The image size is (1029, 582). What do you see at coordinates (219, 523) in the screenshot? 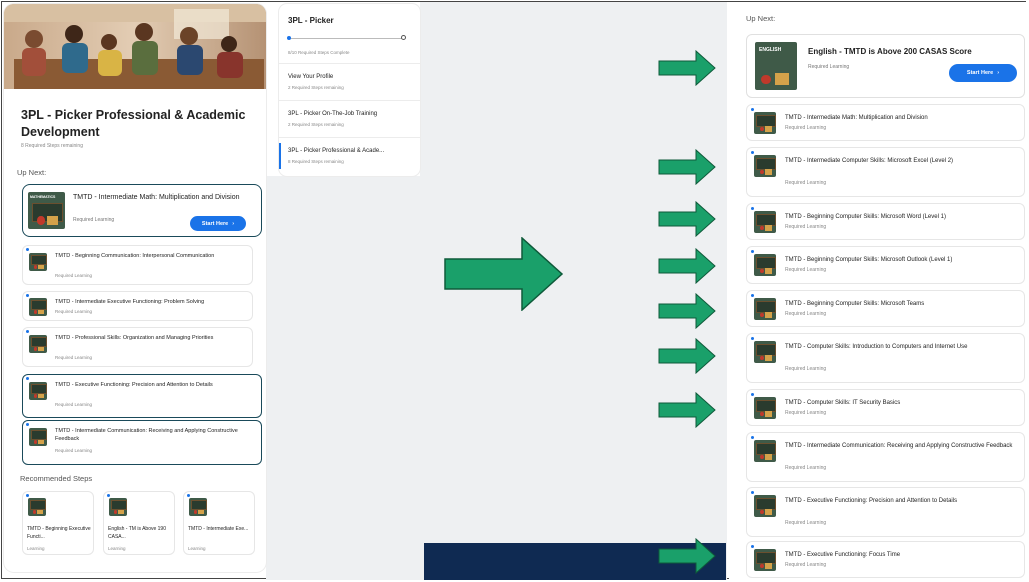
I see `recommended-card: TMTD - Intermediate Exe... Learning` at bounding box center [219, 523].